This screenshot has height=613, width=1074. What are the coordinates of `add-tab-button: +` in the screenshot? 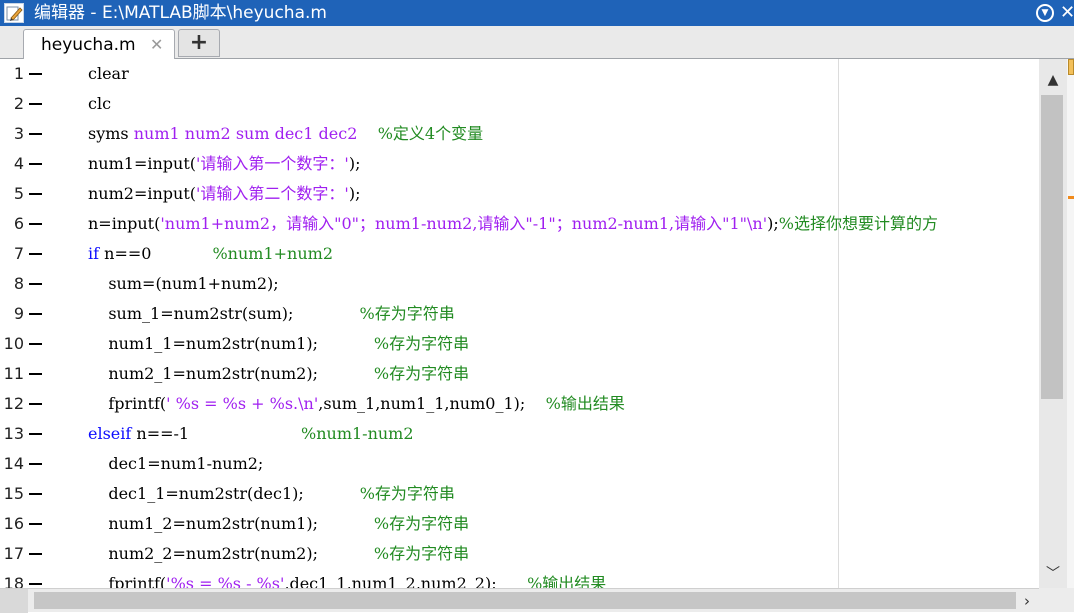 It's located at (199, 43).